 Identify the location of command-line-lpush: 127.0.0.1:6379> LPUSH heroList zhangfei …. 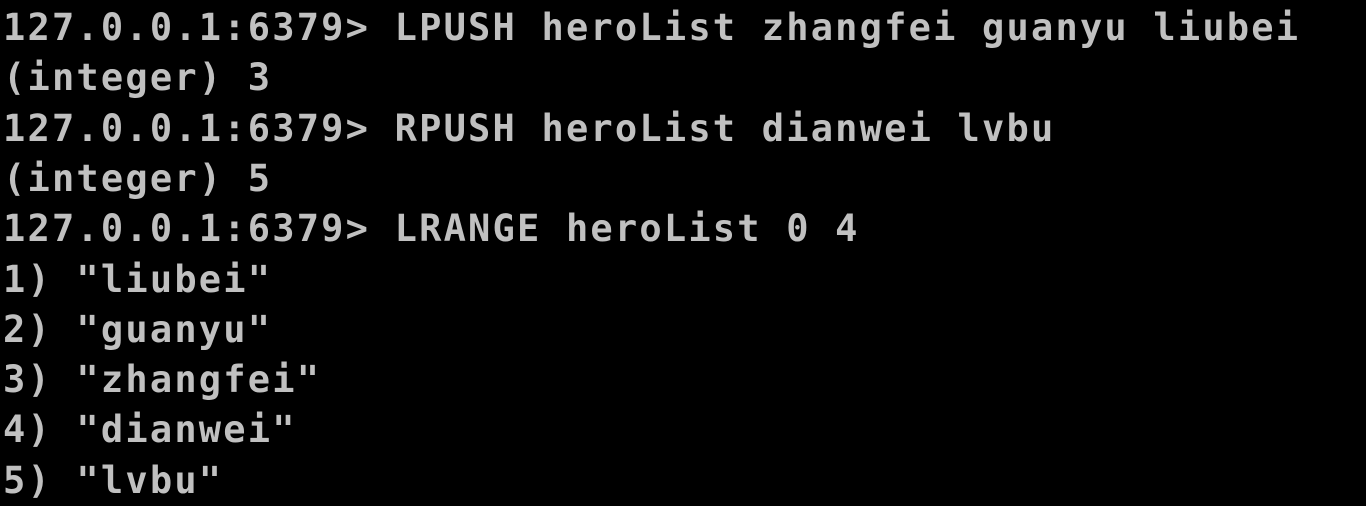
(652, 27).